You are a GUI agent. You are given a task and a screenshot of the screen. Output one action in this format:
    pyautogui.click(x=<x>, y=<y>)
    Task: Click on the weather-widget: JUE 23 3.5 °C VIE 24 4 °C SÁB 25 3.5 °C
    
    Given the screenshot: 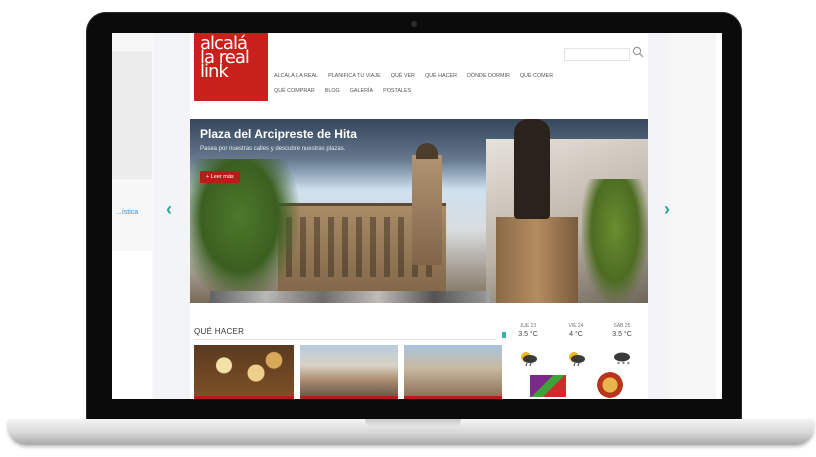 What is the action you would take?
    pyautogui.click(x=577, y=359)
    